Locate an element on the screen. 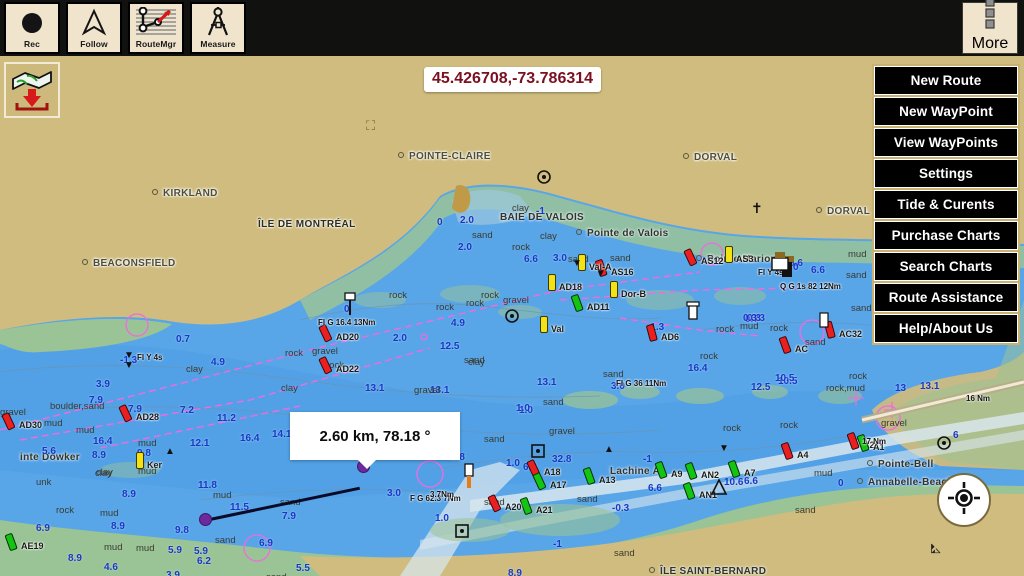 This screenshot has height=576, width=1024. menu-label: View WayPoints is located at coordinates (946, 142).